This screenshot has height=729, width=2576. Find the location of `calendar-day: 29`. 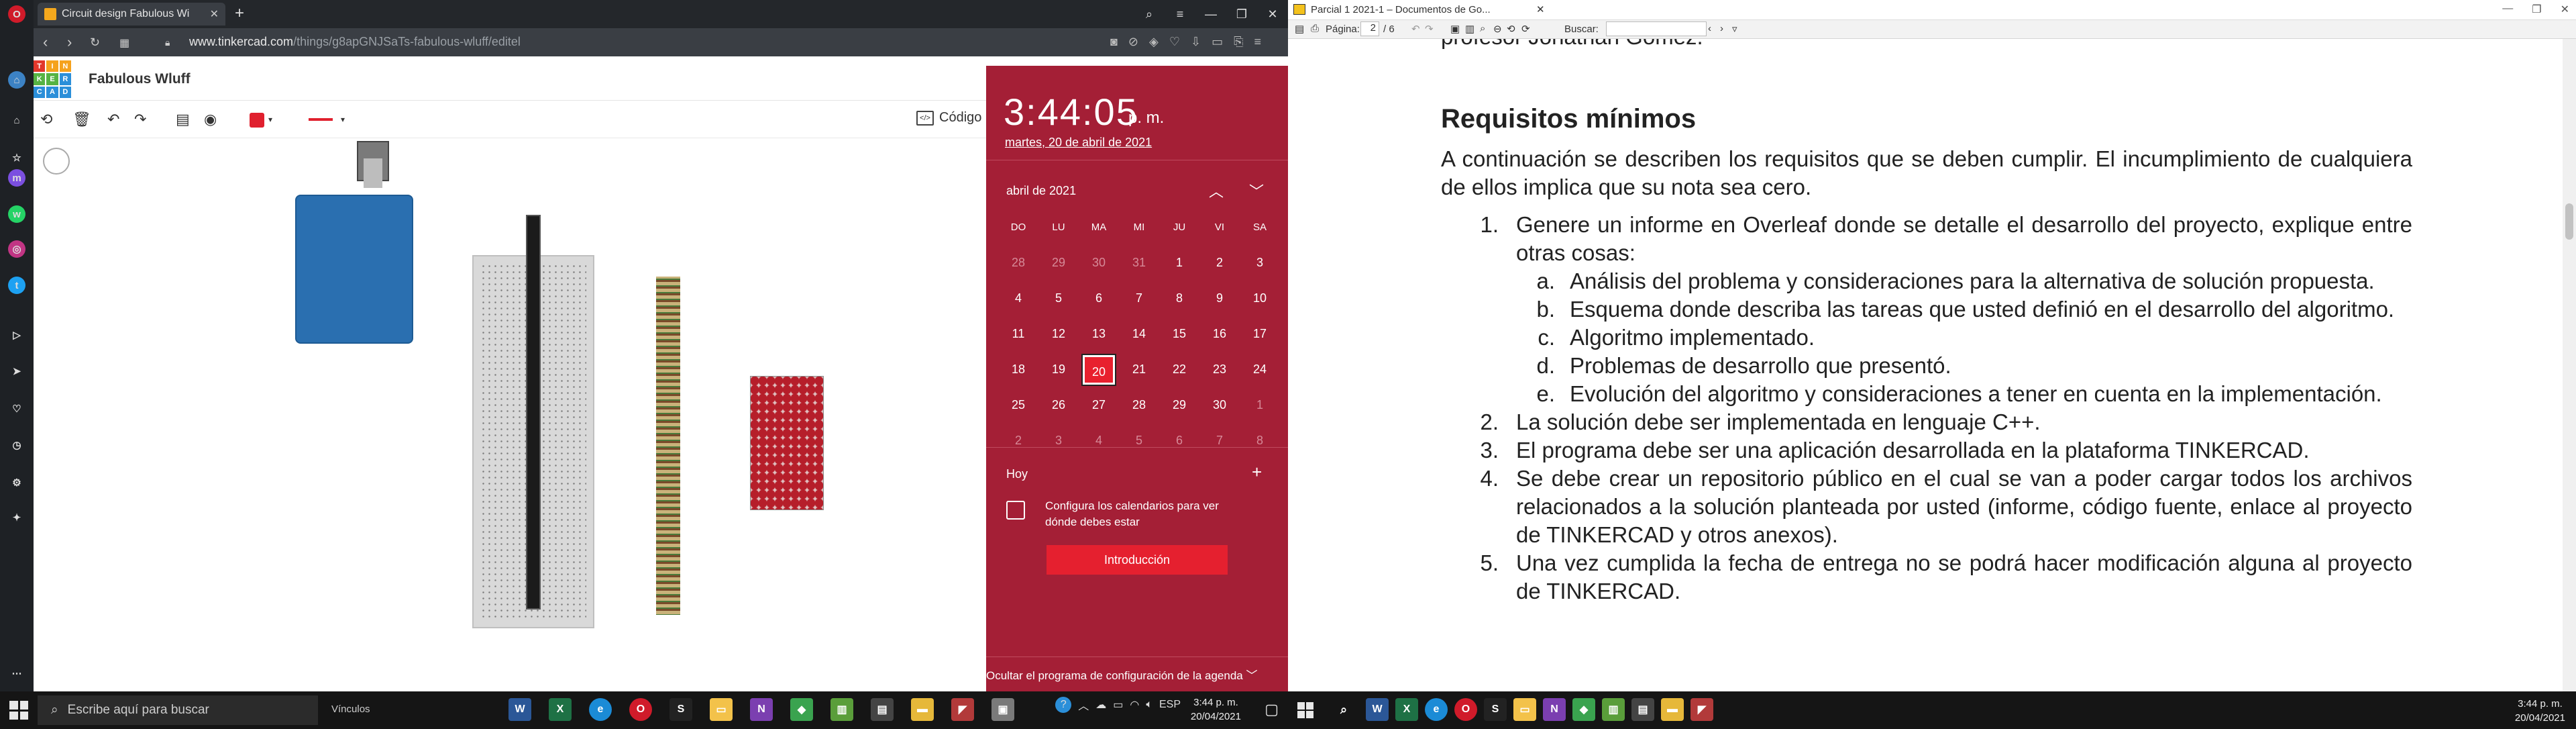

calendar-day: 29 is located at coordinates (1179, 405).